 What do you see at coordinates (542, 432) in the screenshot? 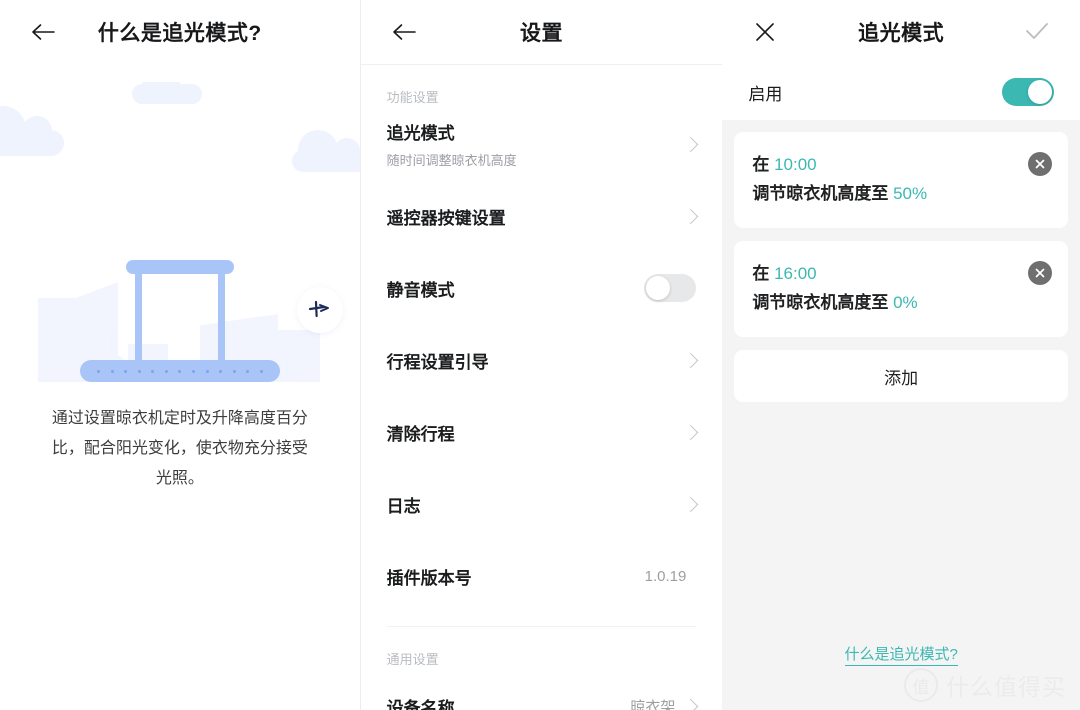
I see `sidebar-item-clear-travel: 清除行程` at bounding box center [542, 432].